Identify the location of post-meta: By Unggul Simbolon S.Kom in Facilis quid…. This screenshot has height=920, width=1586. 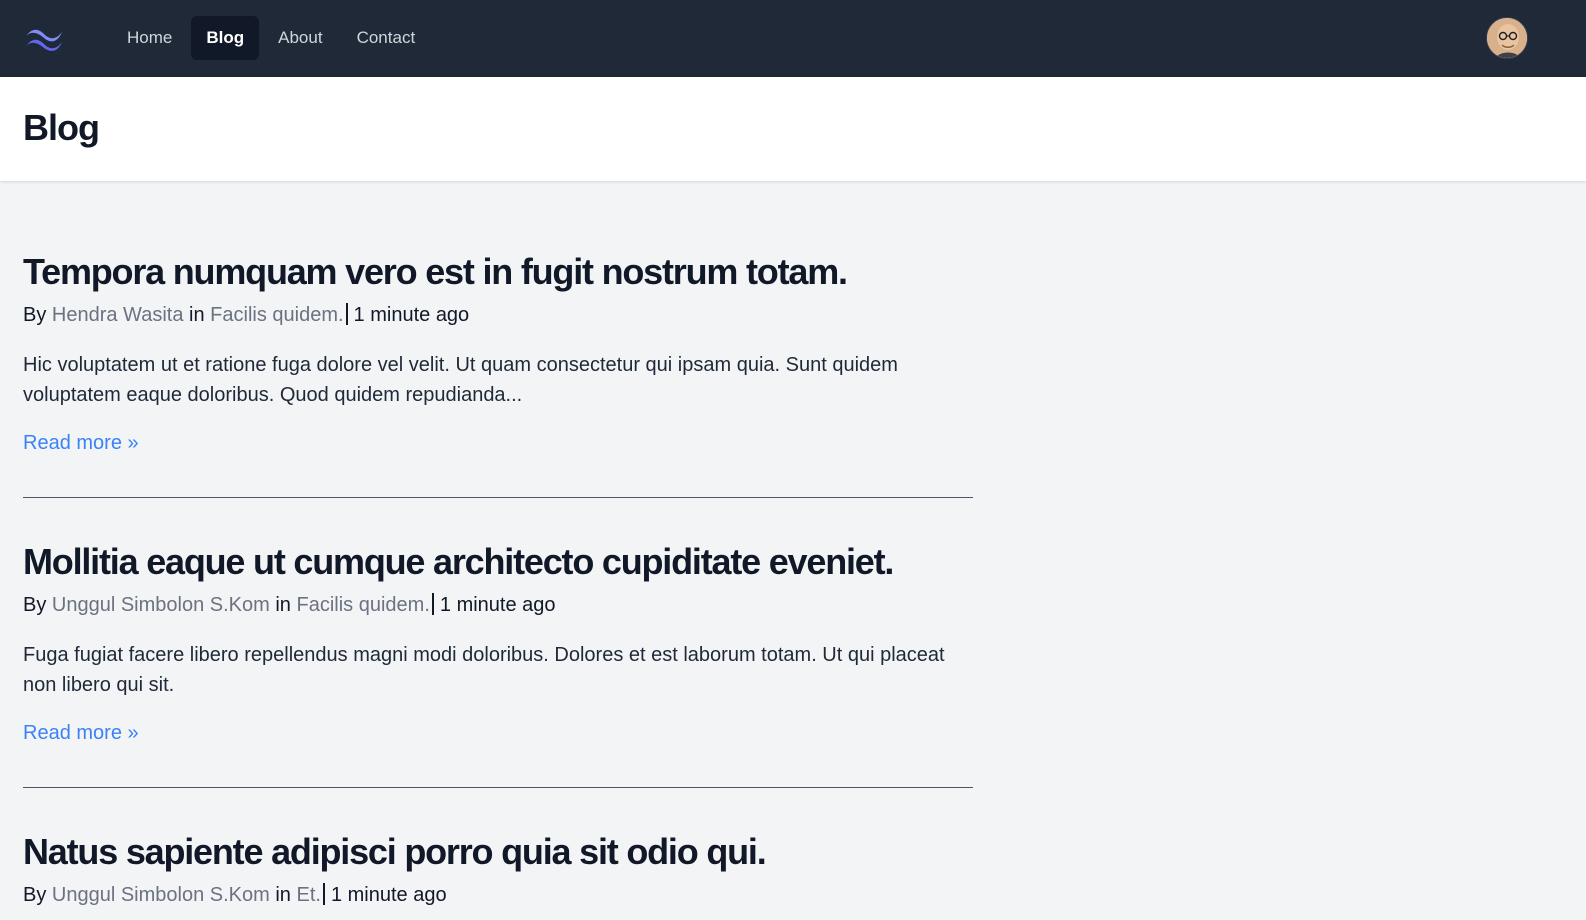
(498, 605).